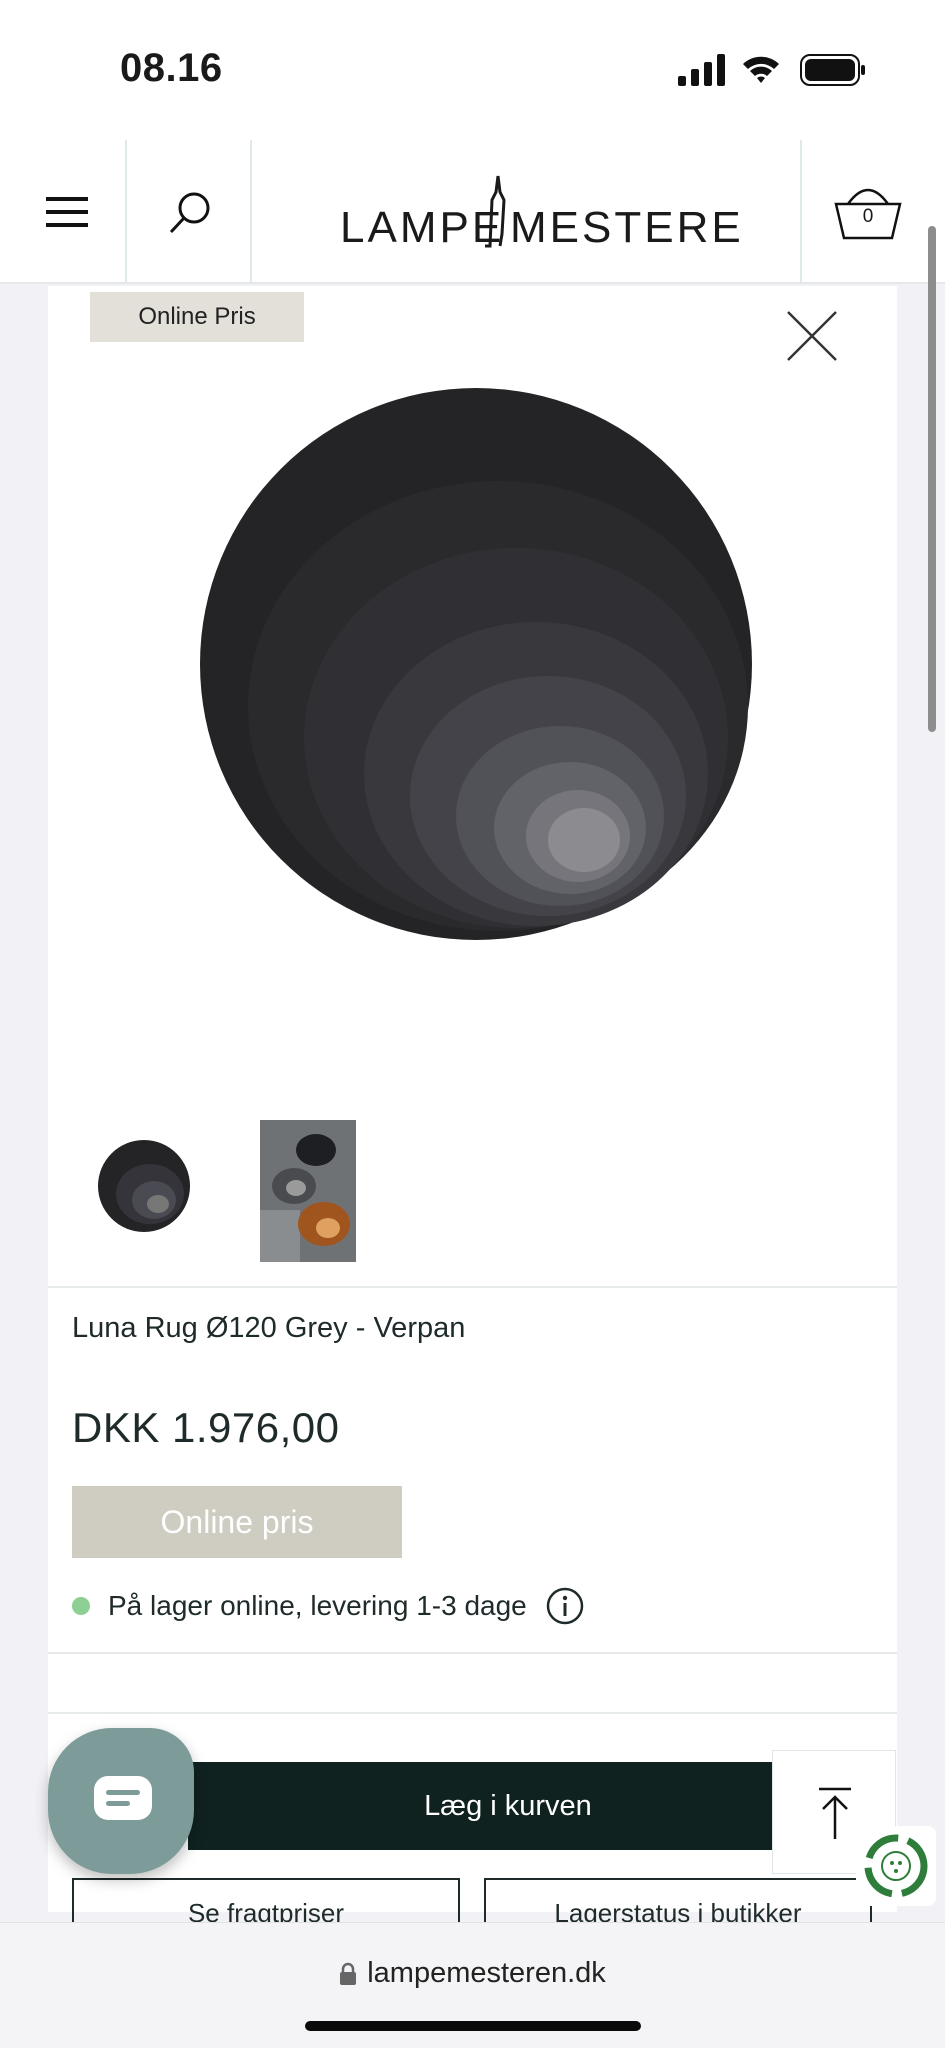 The height and width of the screenshot is (2048, 945). Describe the element at coordinates (565, 1606) in the screenshot. I see `info-icon` at that location.